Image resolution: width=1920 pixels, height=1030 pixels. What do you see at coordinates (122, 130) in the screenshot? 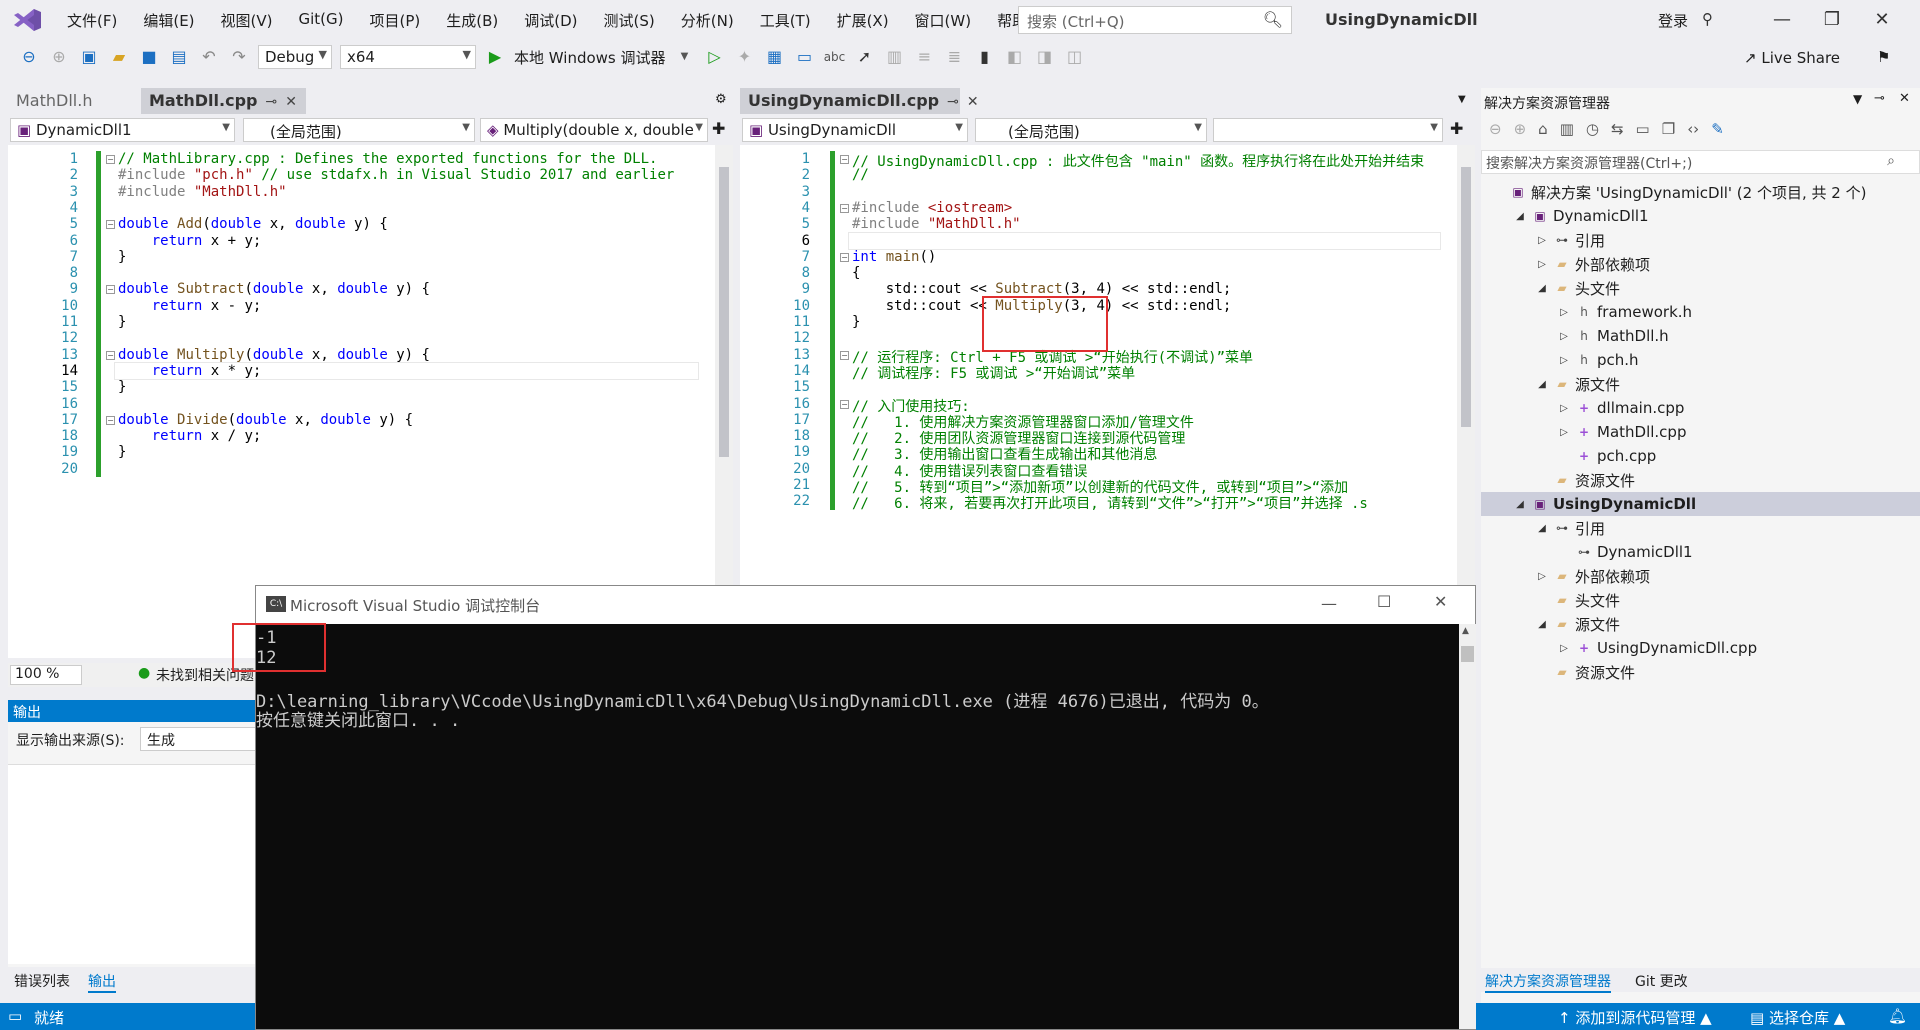
I see `project-select: ▣ DynamicDll1 ▼` at bounding box center [122, 130].